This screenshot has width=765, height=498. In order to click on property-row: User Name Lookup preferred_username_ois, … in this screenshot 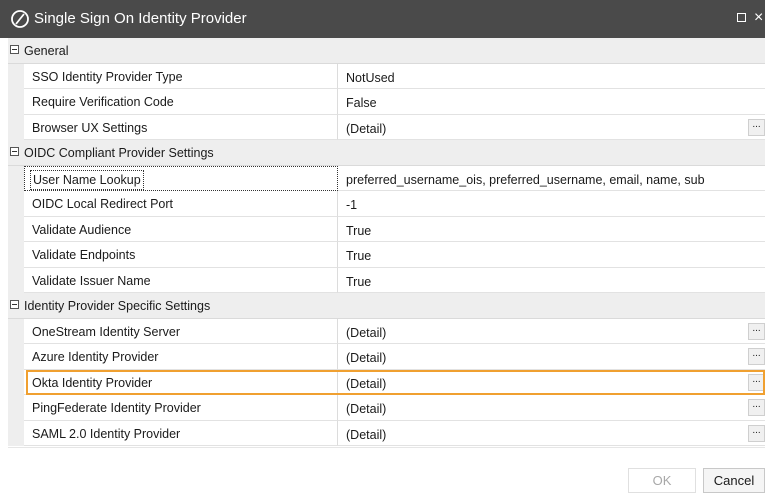, I will do `click(386, 178)`.